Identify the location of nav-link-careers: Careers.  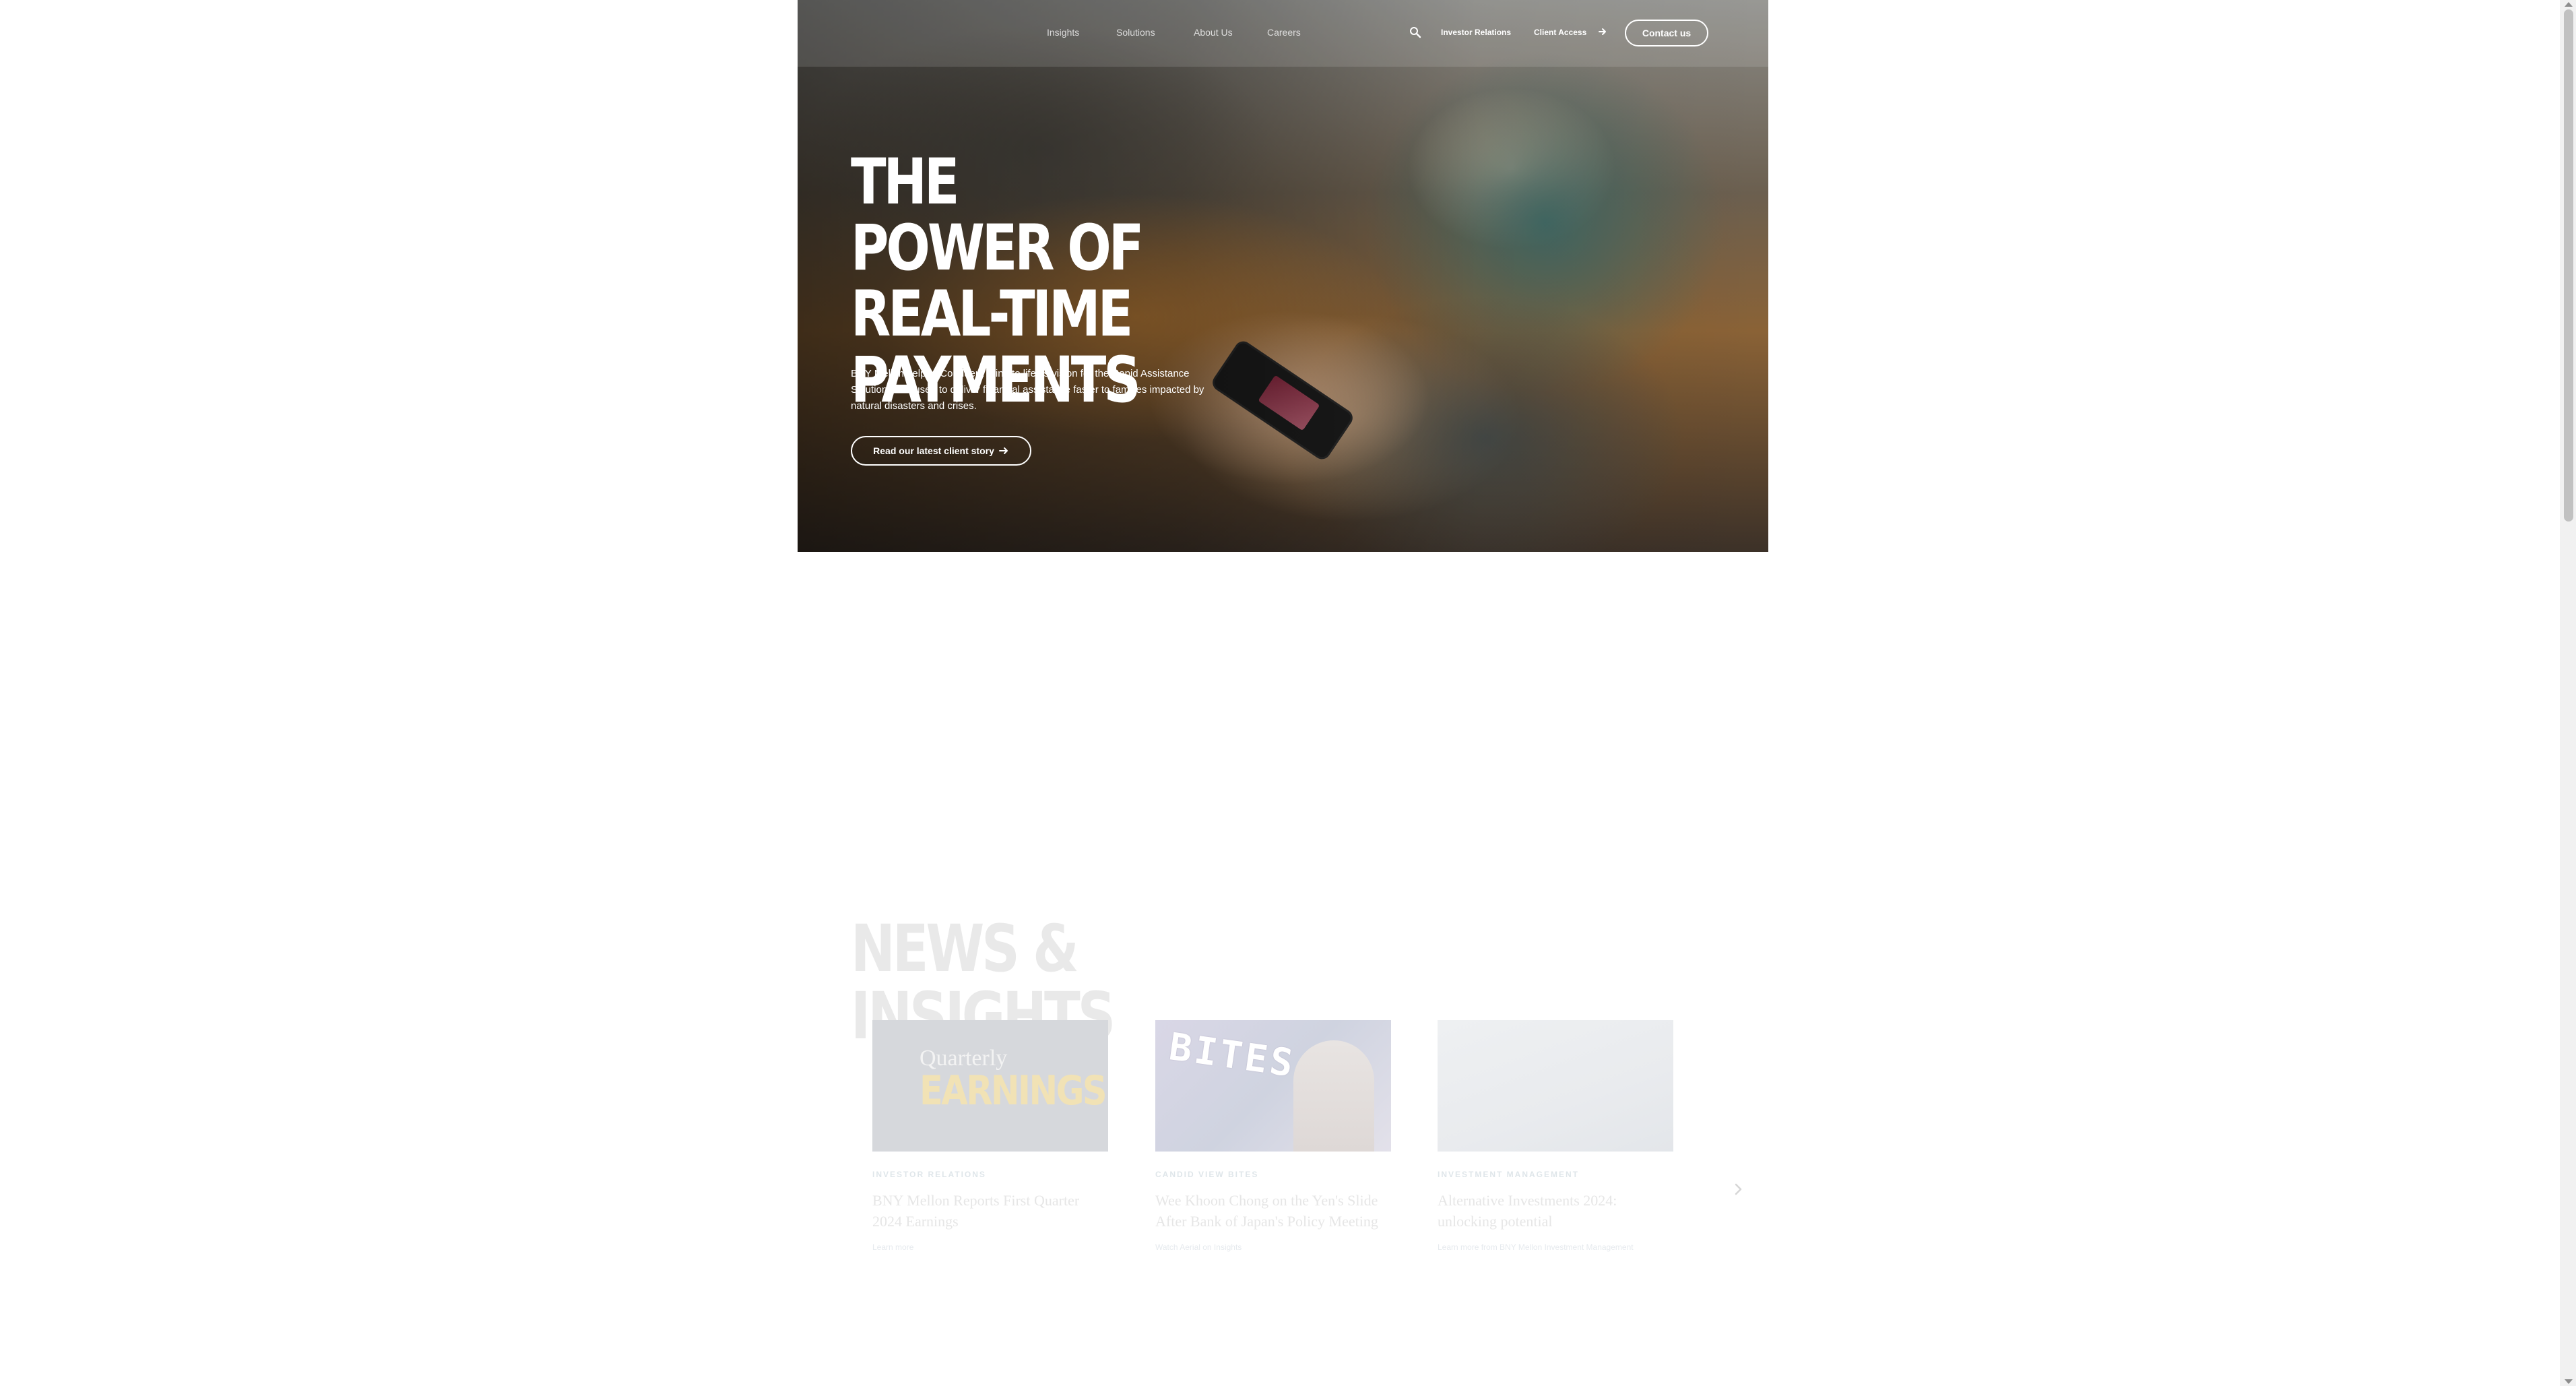
(1284, 33).